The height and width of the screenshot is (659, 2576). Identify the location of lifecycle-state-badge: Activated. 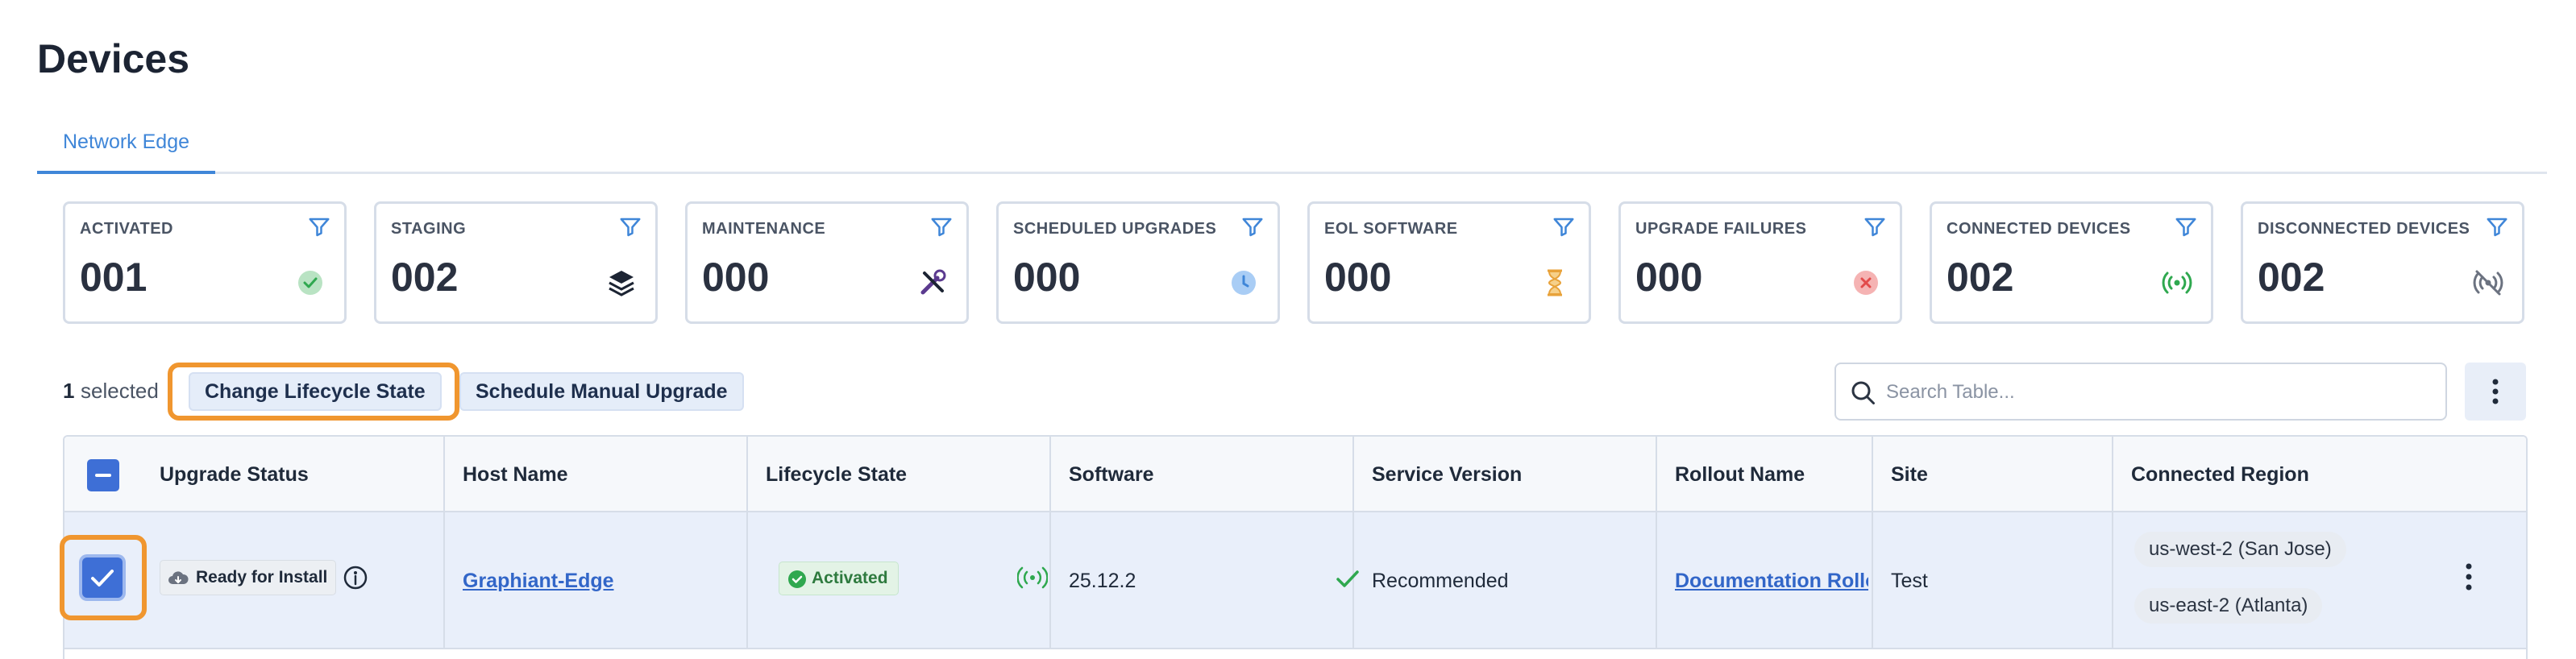
(839, 578).